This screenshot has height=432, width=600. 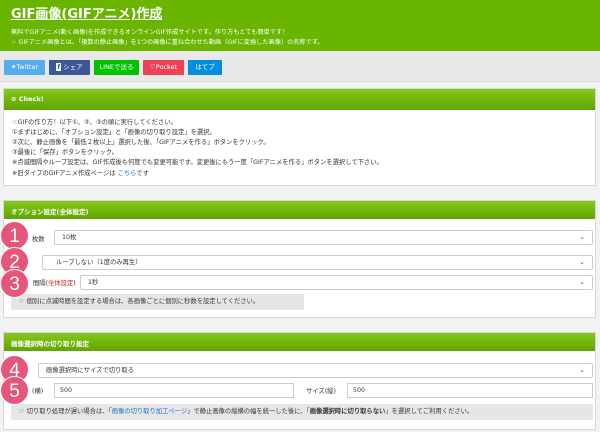 What do you see at coordinates (205, 67) in the screenshot?
I see `hatena-bookmark-button: はてブ` at bounding box center [205, 67].